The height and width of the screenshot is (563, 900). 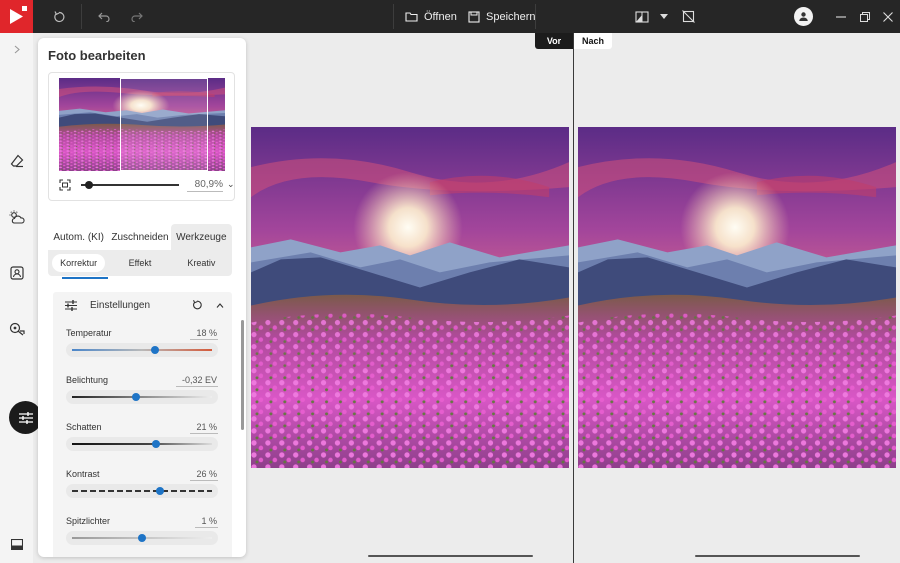 What do you see at coordinates (16, 544) in the screenshot?
I see `filmstrip-icon` at bounding box center [16, 544].